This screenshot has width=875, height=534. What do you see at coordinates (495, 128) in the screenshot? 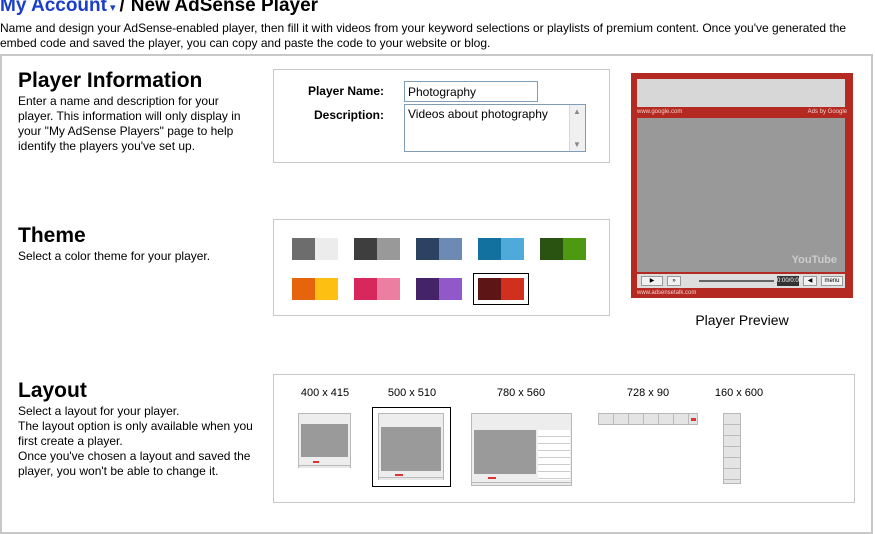
I see `description-textarea: Videos about photography ▲ ▼` at bounding box center [495, 128].